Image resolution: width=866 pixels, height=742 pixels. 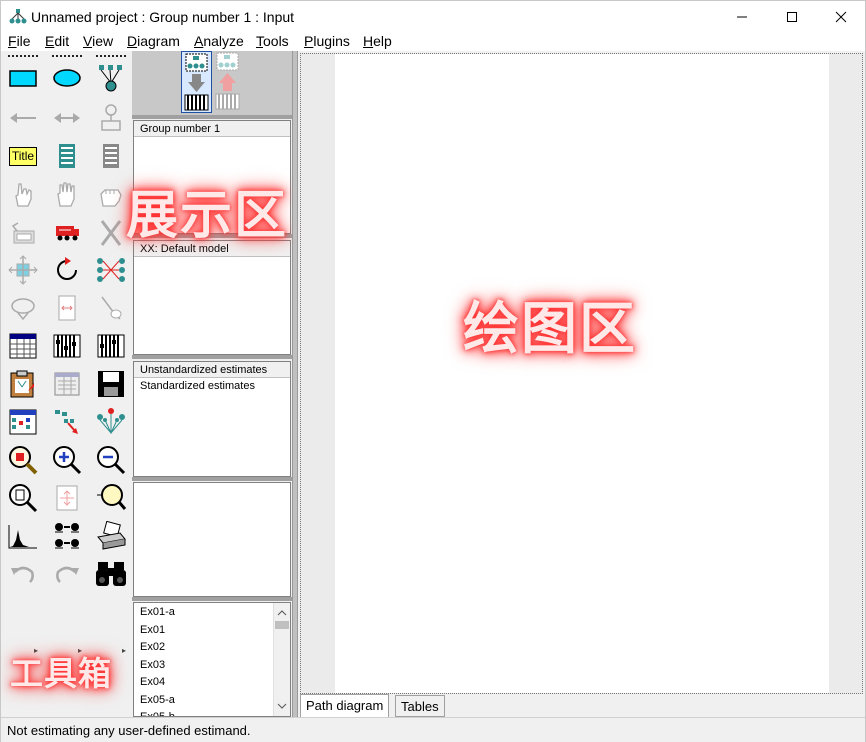 I want to click on more-tools-indicator: ▸, so click(x=124, y=650).